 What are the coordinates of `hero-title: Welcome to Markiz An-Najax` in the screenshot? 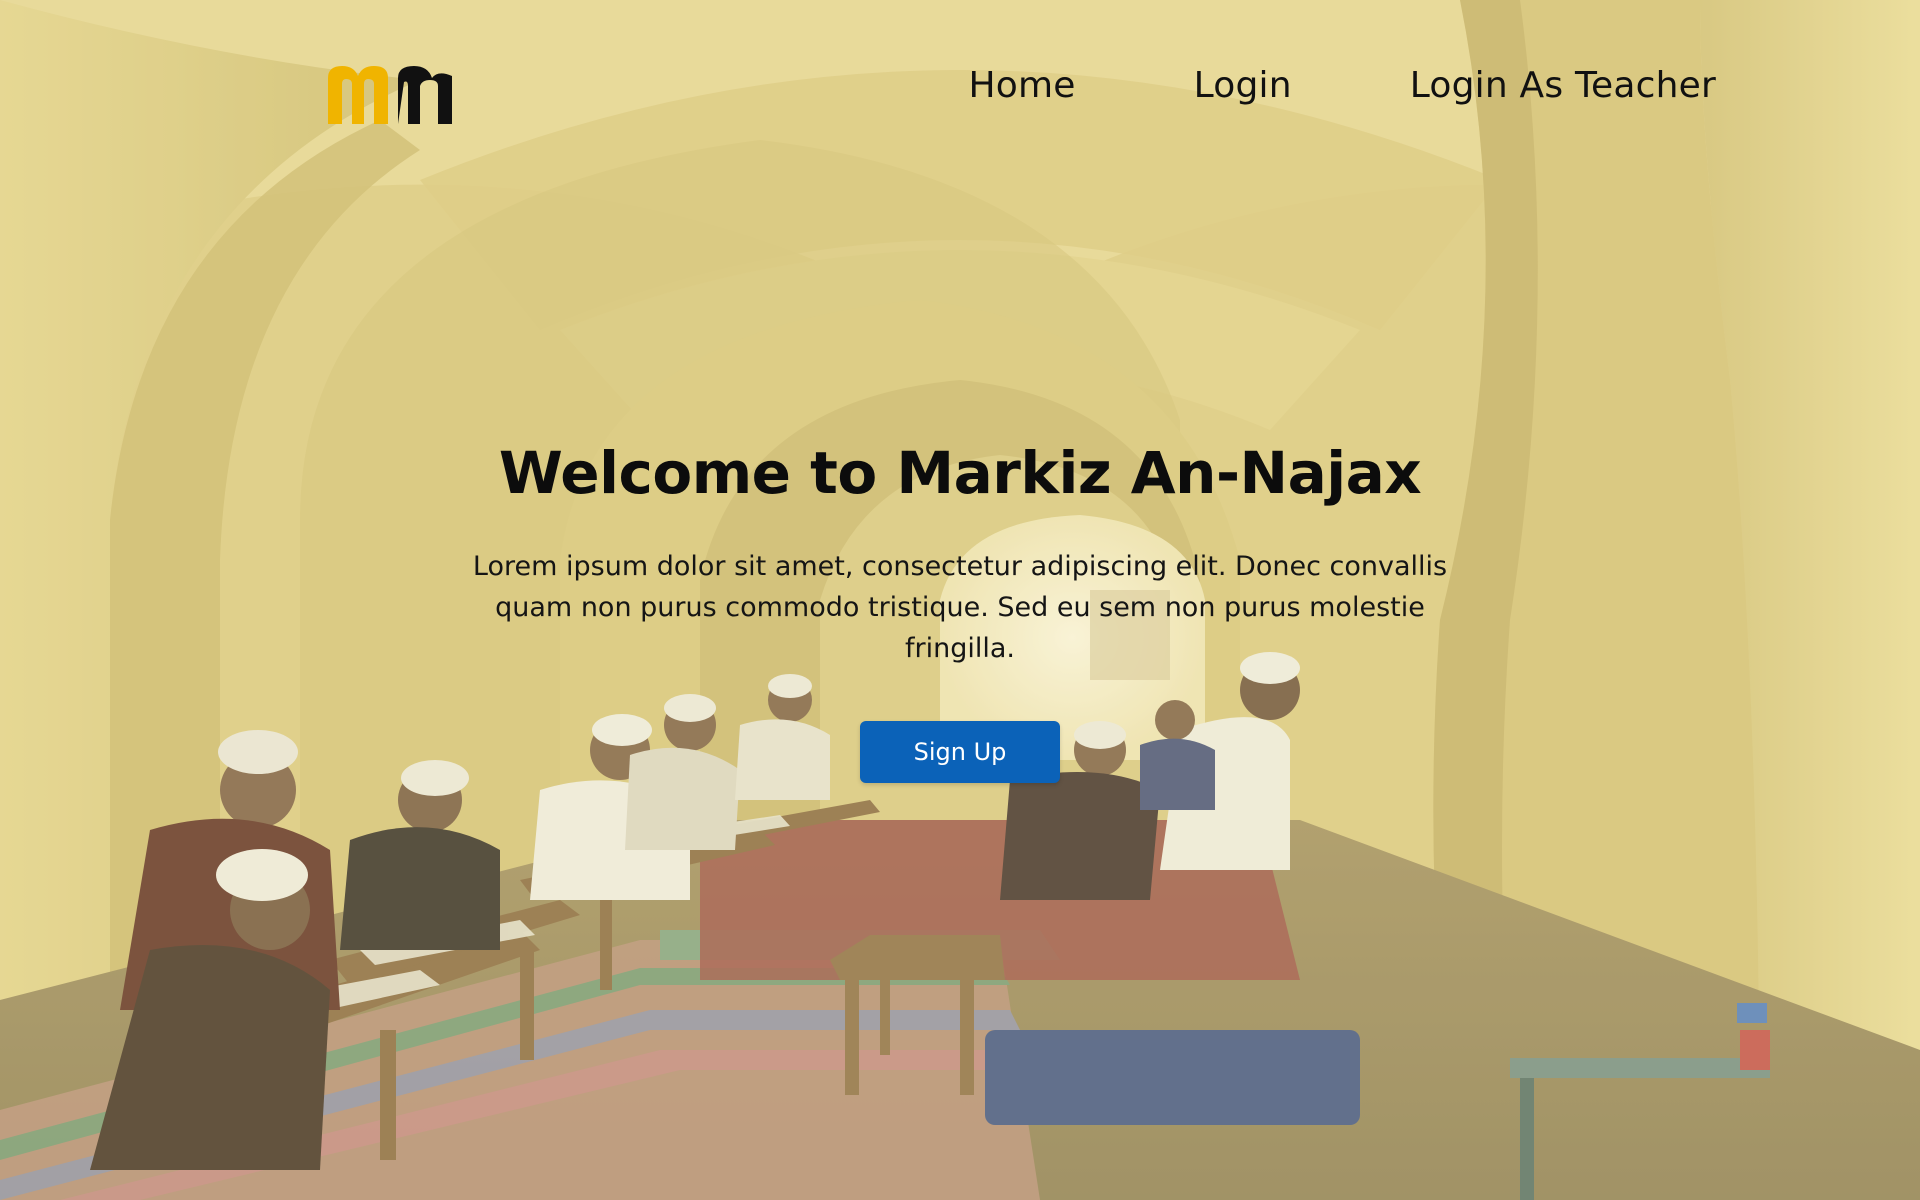 It's located at (960, 473).